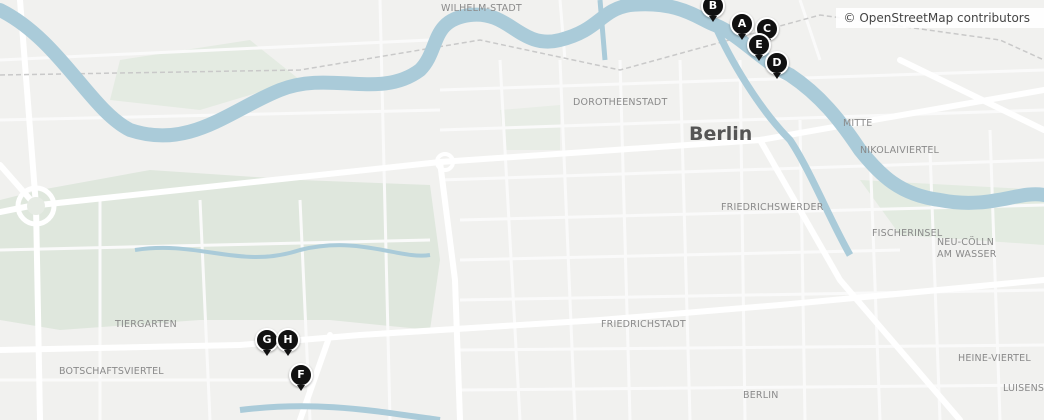 This screenshot has height=420, width=1044. What do you see at coordinates (288, 340) in the screenshot?
I see `marker-pin: H` at bounding box center [288, 340].